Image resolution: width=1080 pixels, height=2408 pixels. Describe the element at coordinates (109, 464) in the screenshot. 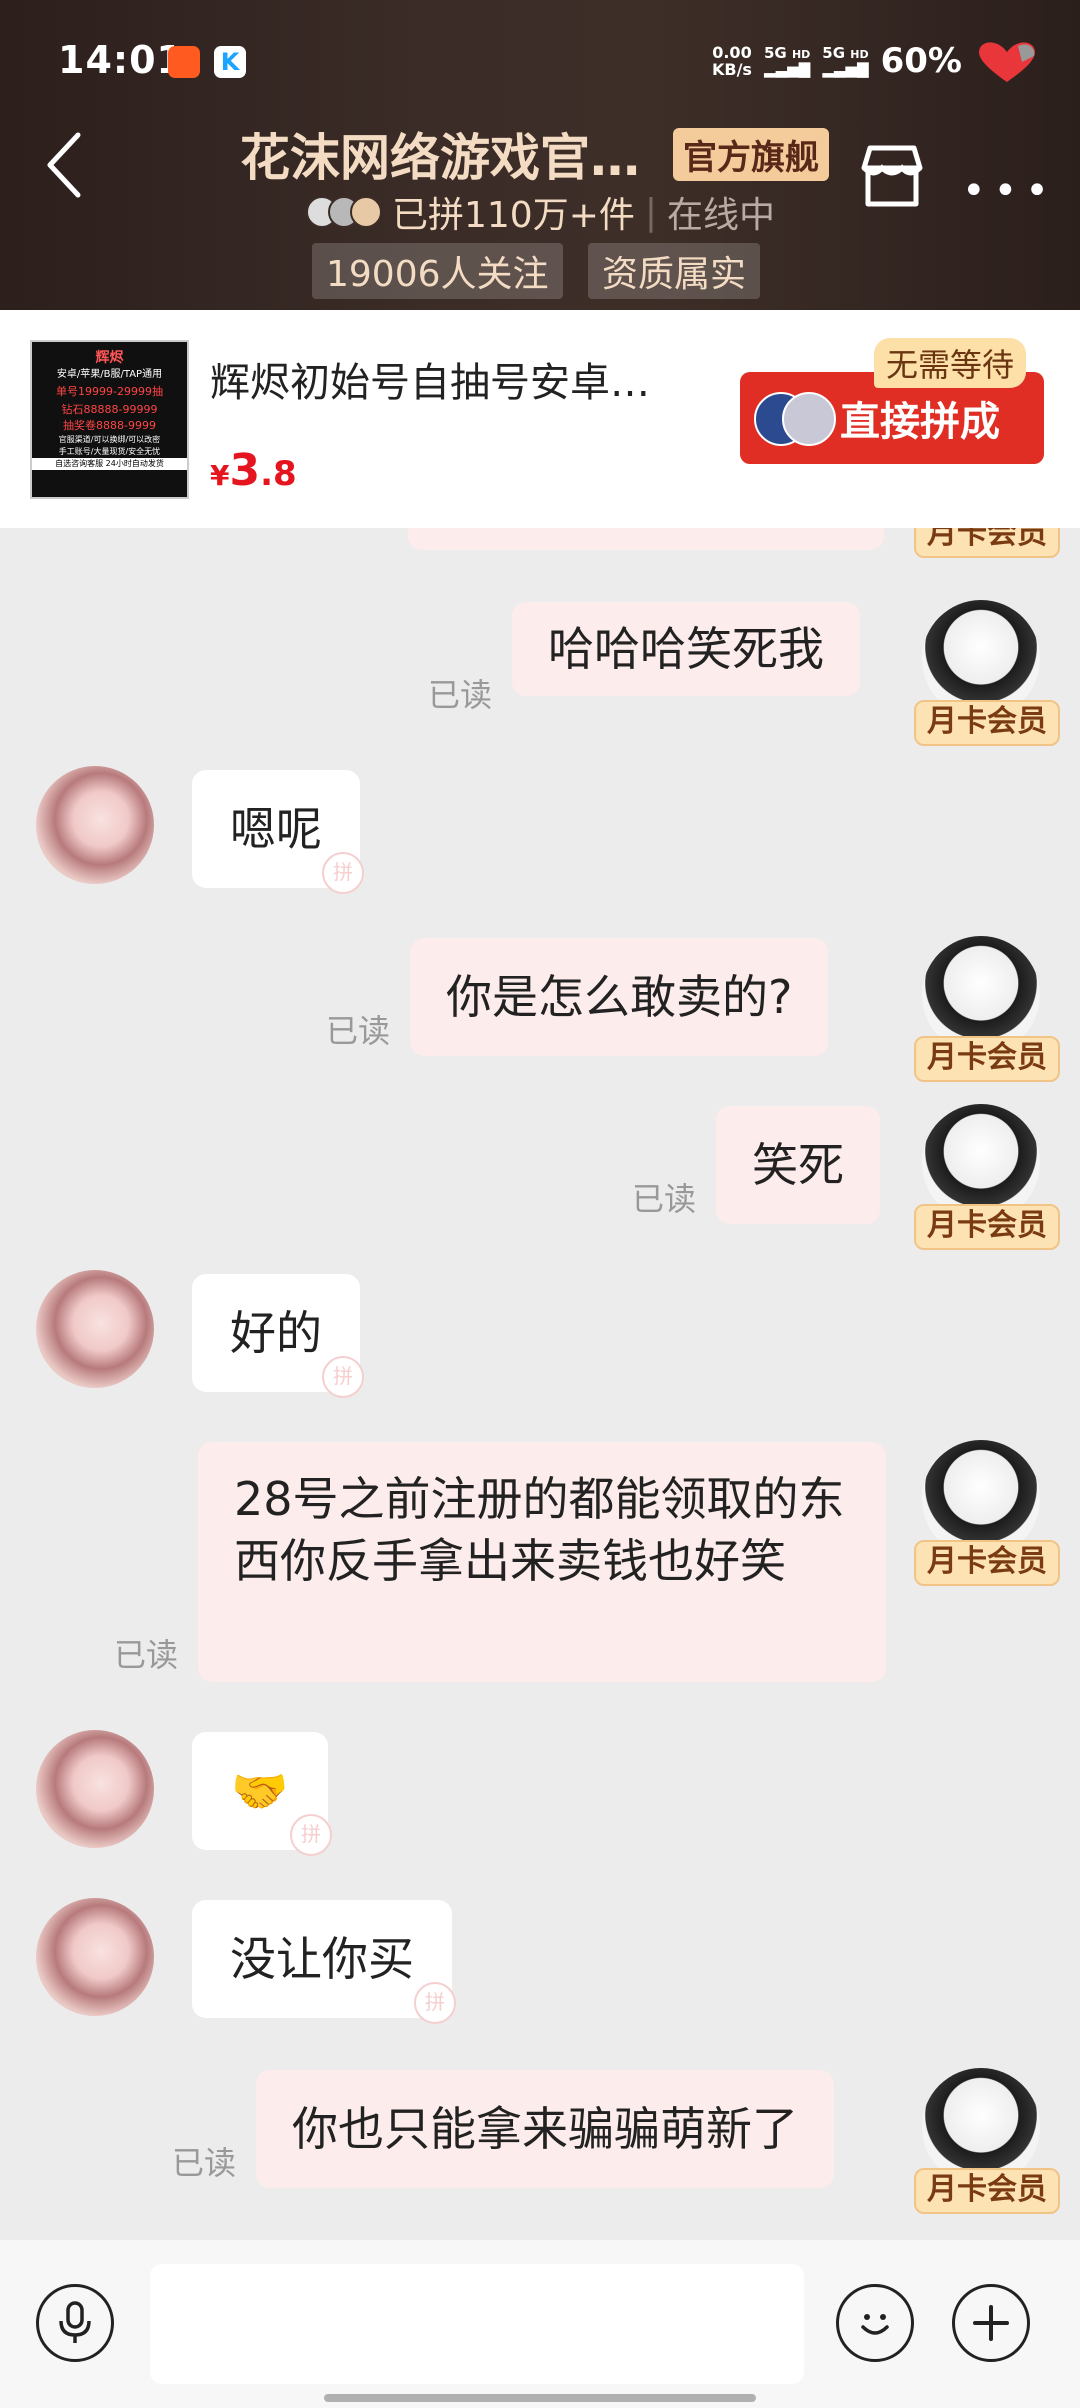

I see `thumb-line: 自选咨询客服 24小时自动发货` at that location.